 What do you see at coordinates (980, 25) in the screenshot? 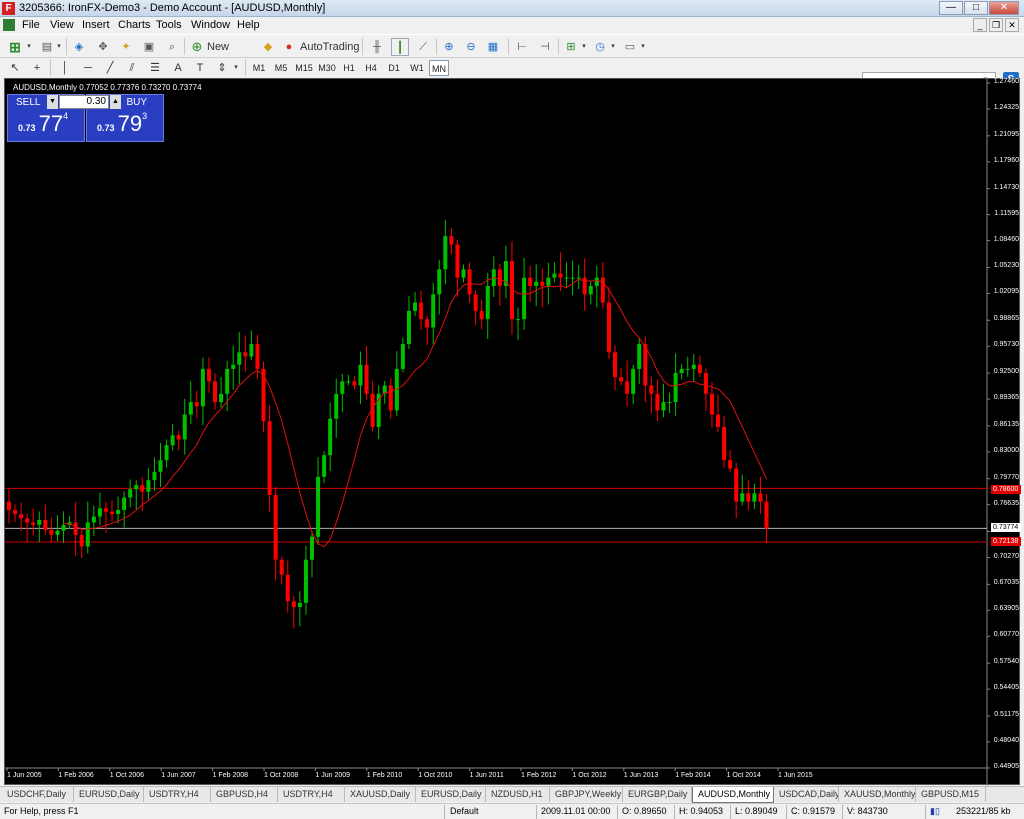
I see `mdi-minimize-button: _` at bounding box center [980, 25].